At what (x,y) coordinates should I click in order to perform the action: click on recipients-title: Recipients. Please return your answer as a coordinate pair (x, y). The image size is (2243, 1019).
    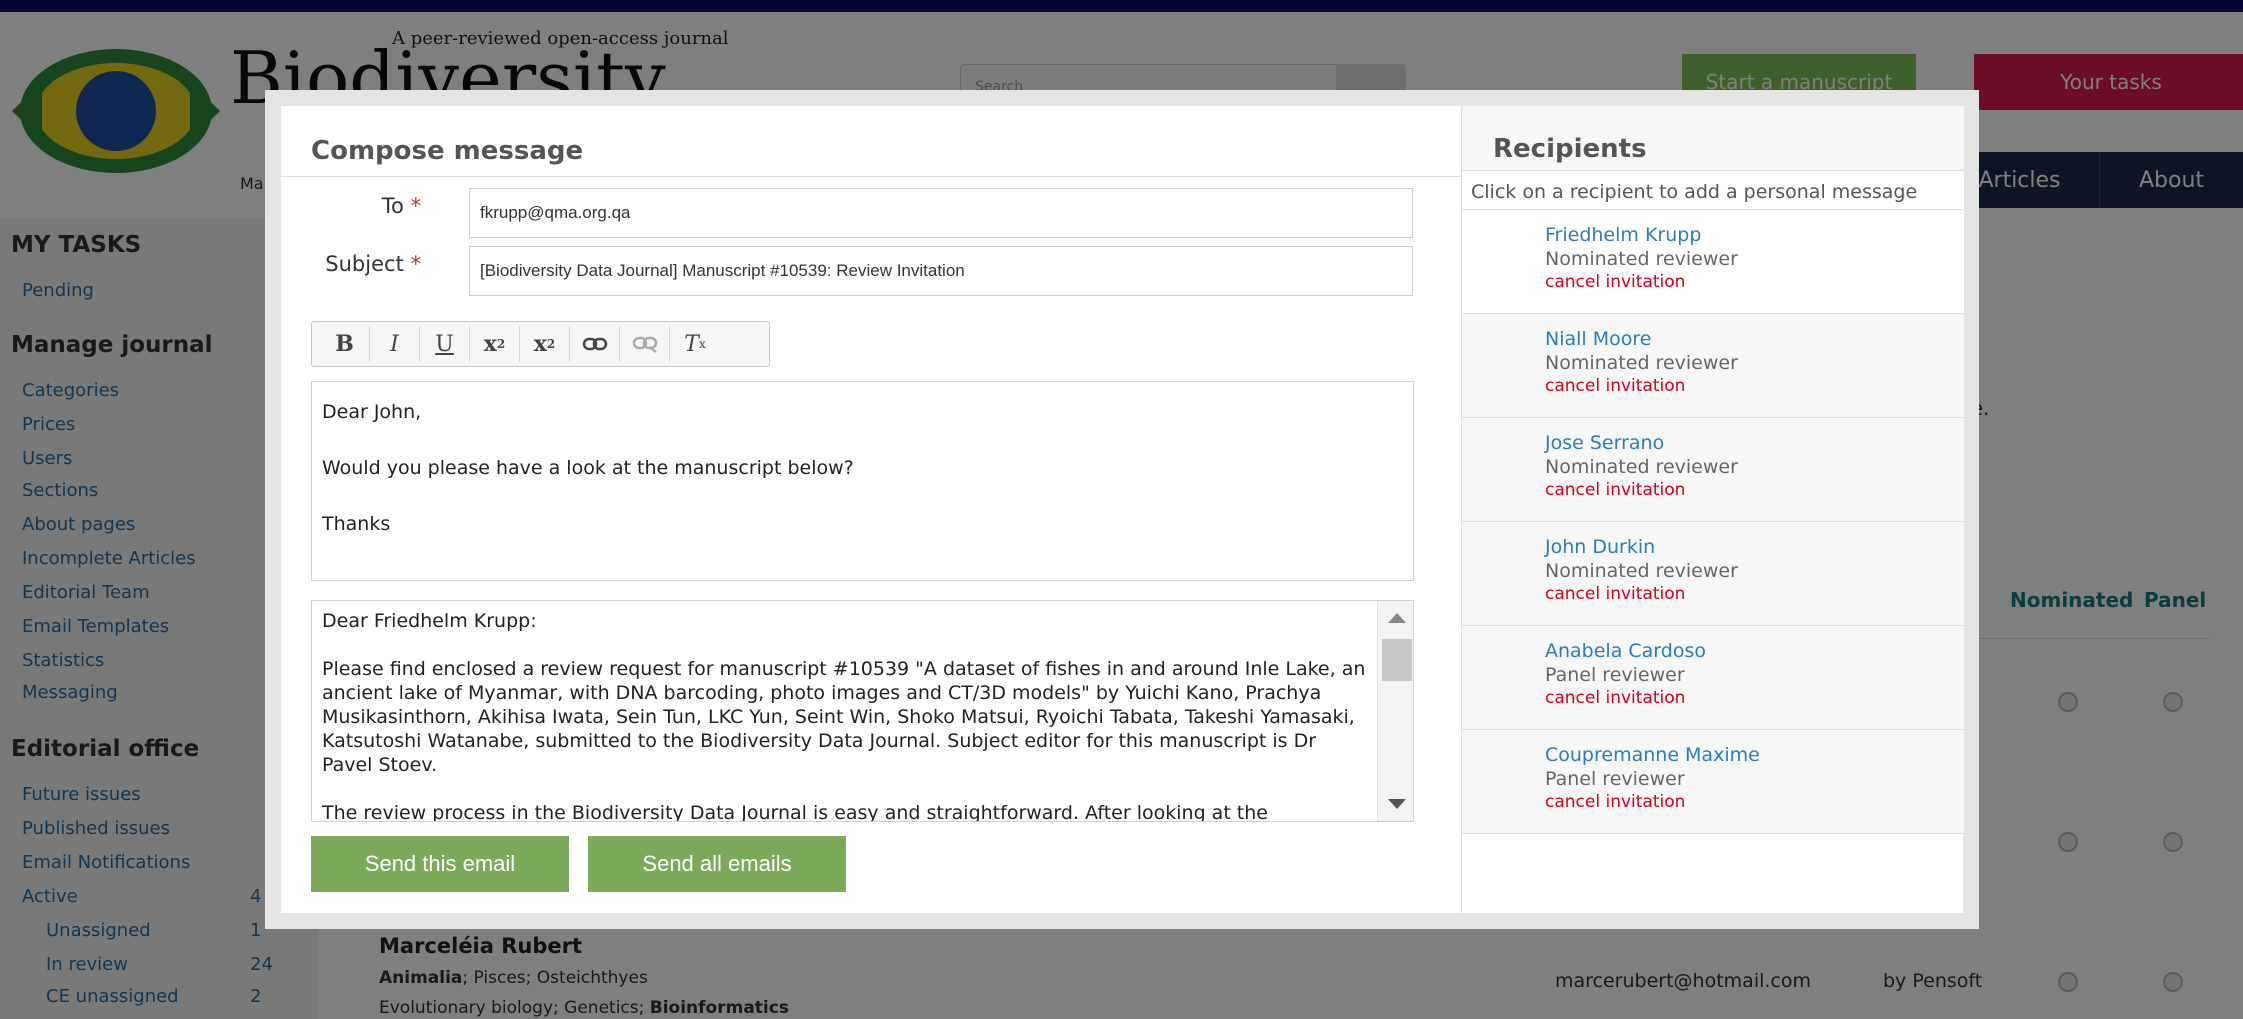
    Looking at the image, I should click on (1570, 149).